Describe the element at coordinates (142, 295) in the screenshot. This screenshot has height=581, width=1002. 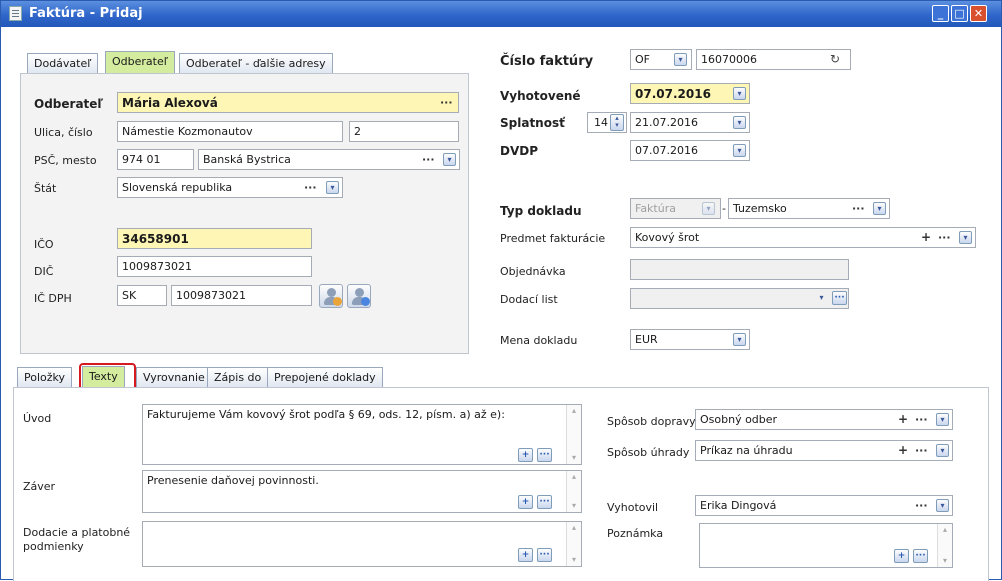
I see `icdph-prefix-field: SK` at that location.